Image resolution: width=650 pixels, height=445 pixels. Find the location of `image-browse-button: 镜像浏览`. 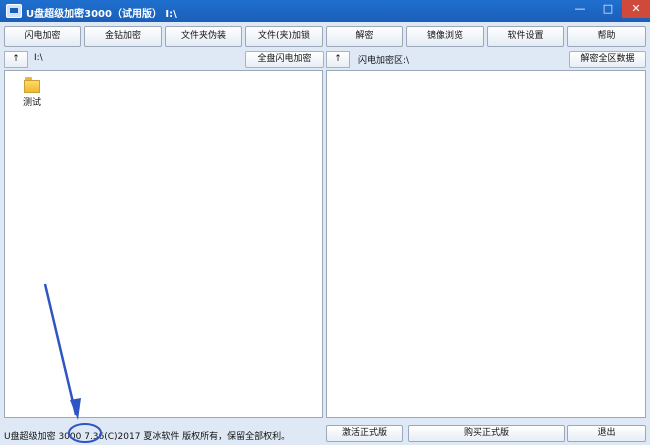

image-browse-button: 镜像浏览 is located at coordinates (445, 36).